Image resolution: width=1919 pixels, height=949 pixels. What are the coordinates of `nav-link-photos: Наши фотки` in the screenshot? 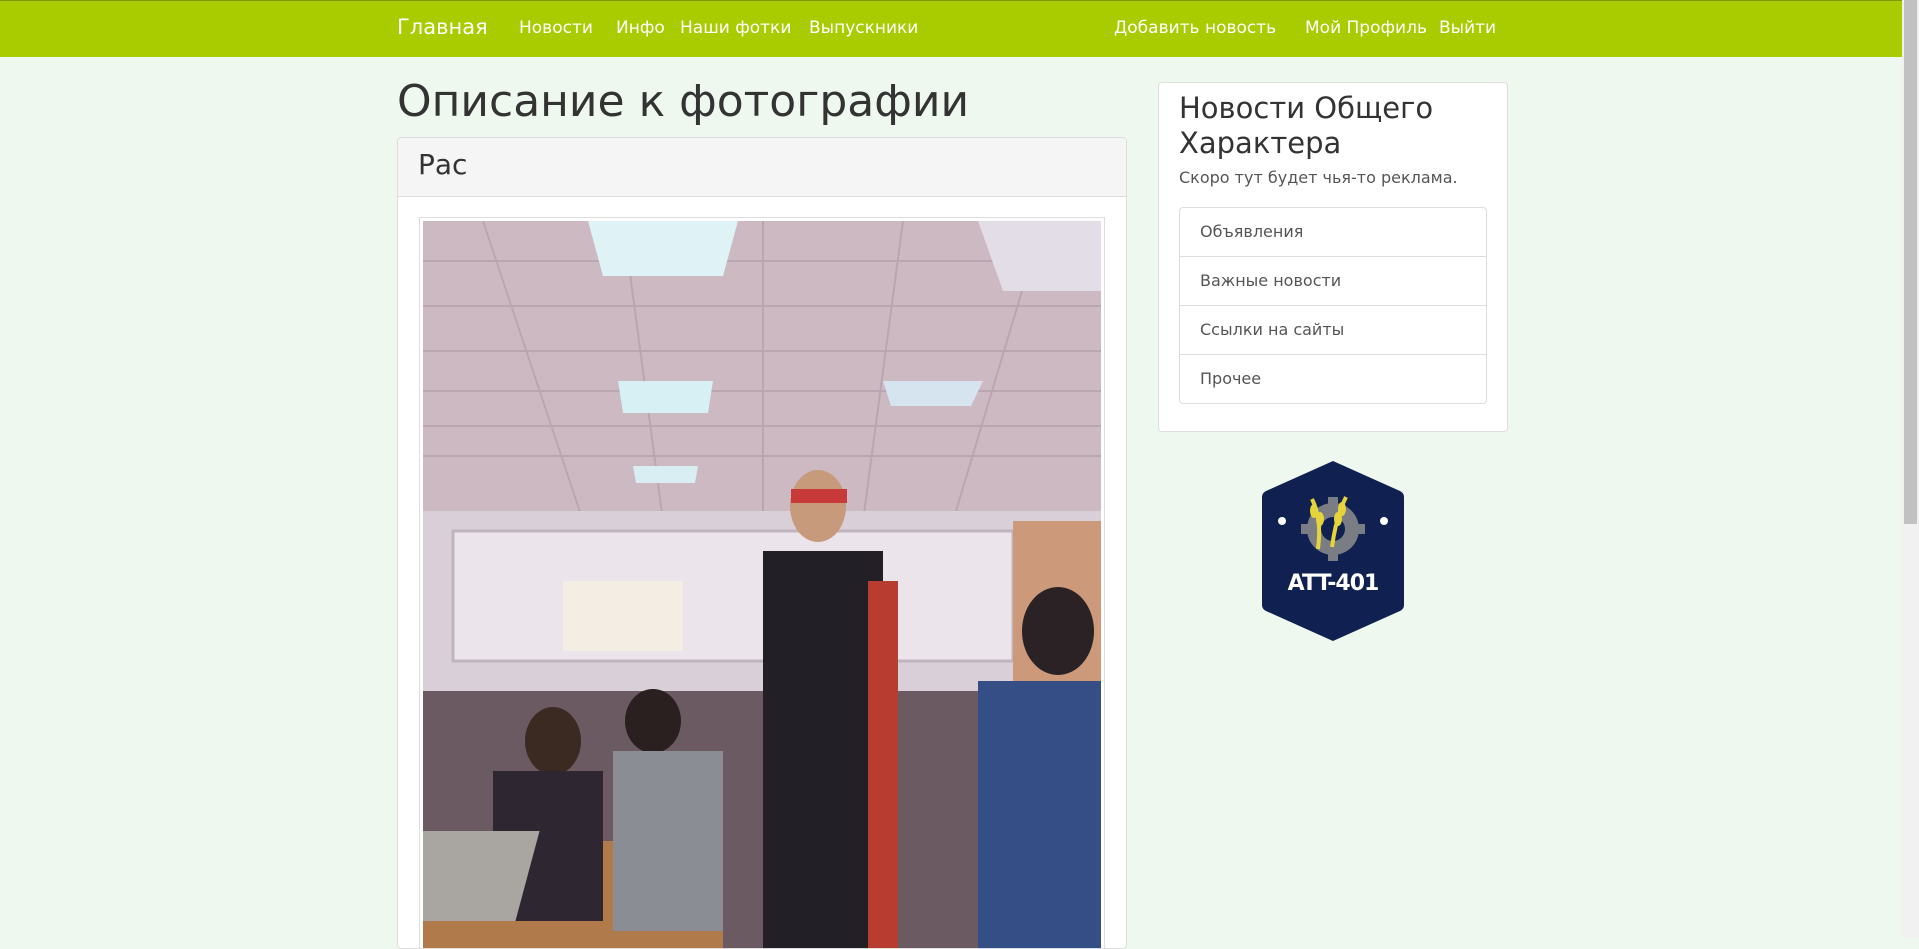 It's located at (735, 28).